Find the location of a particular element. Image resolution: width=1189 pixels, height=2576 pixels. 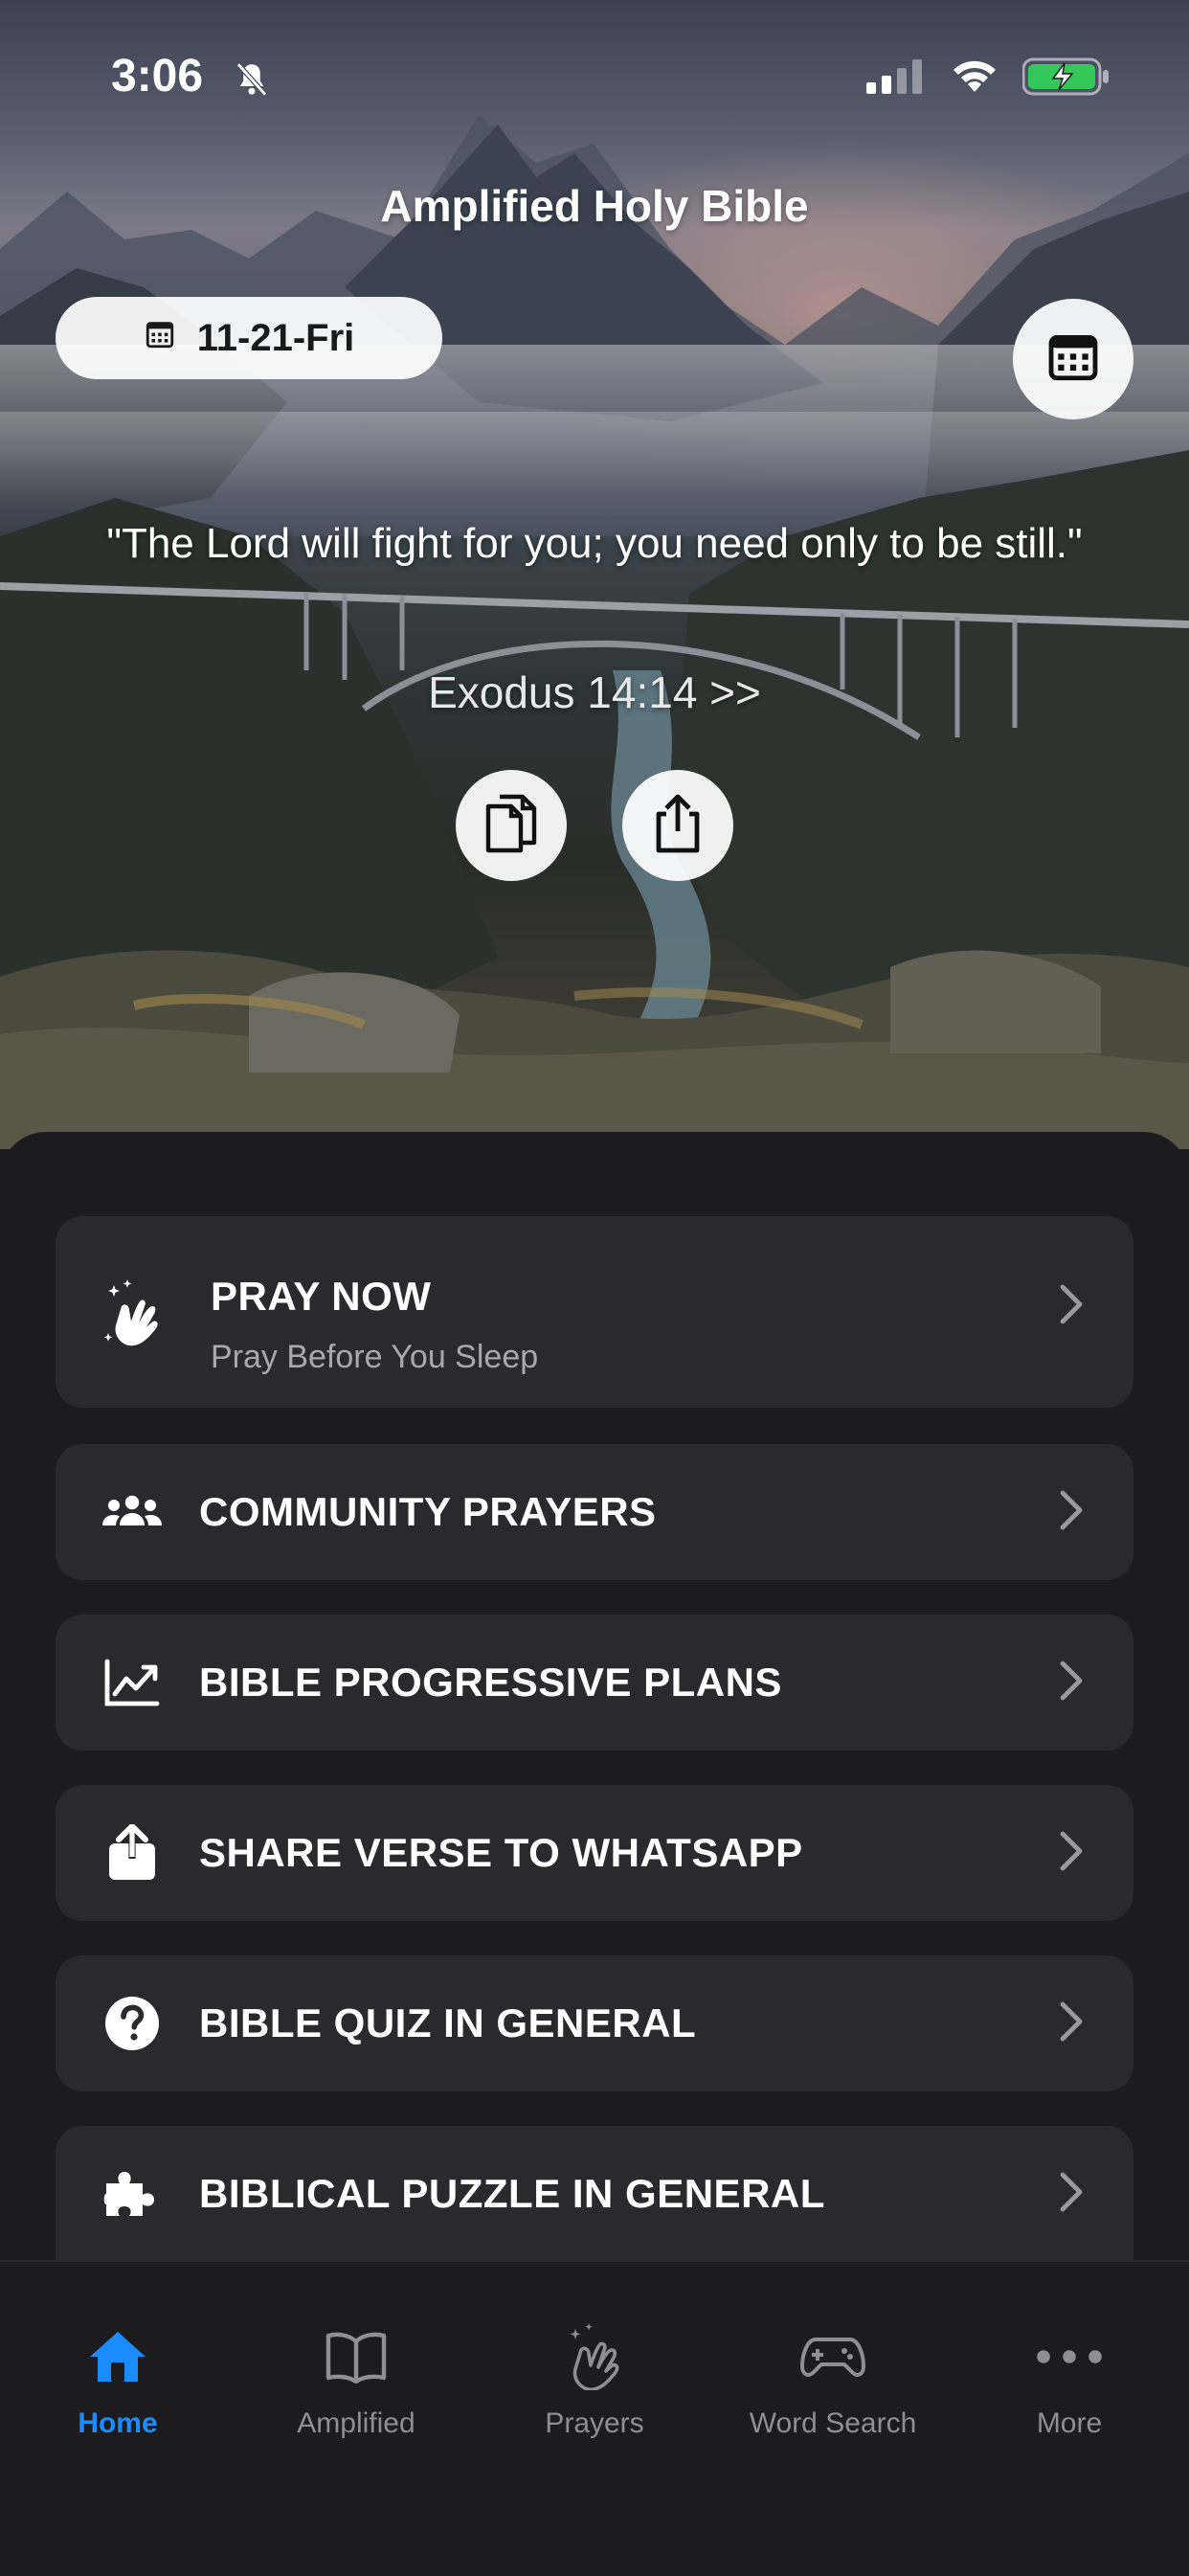

menu-item-bible-quiz: BIBLE QUIZ IN GENERAL is located at coordinates (594, 2023).